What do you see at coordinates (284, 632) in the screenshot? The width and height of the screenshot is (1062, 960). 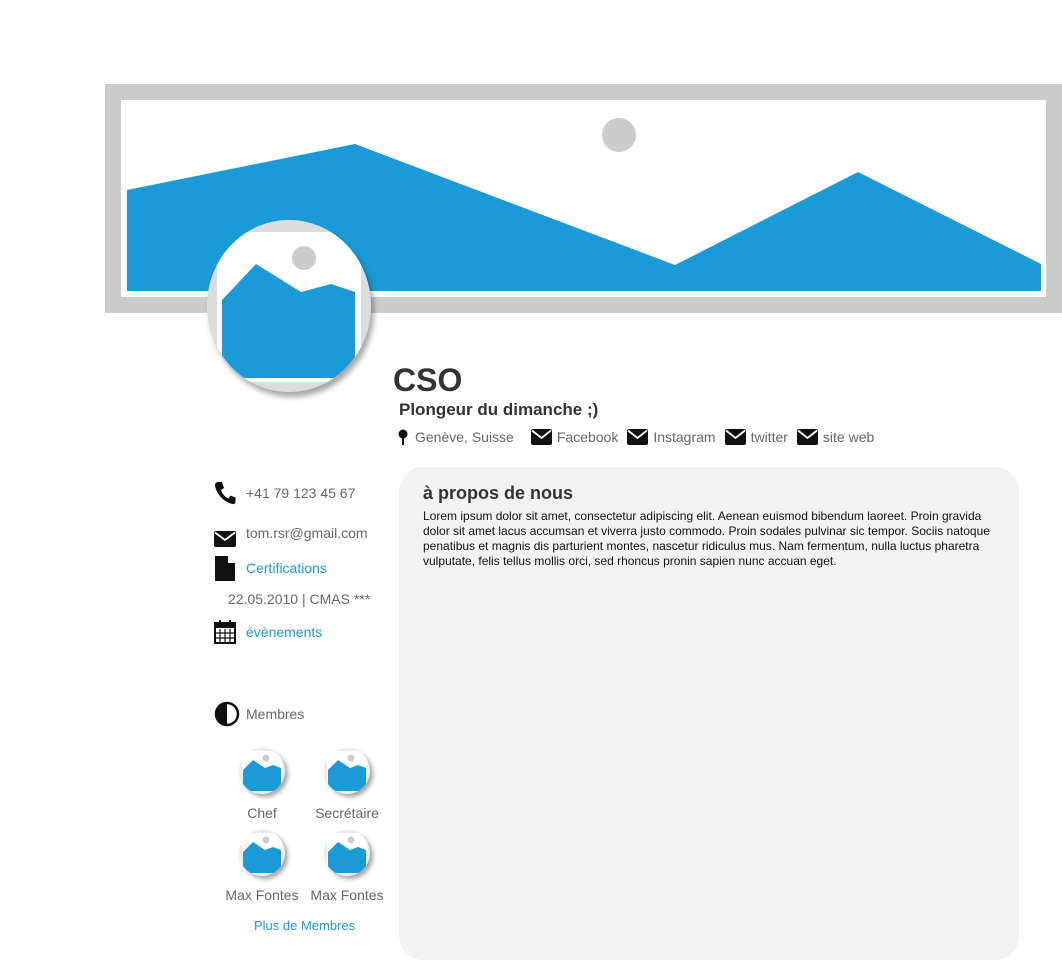 I see `events-link: évènements` at bounding box center [284, 632].